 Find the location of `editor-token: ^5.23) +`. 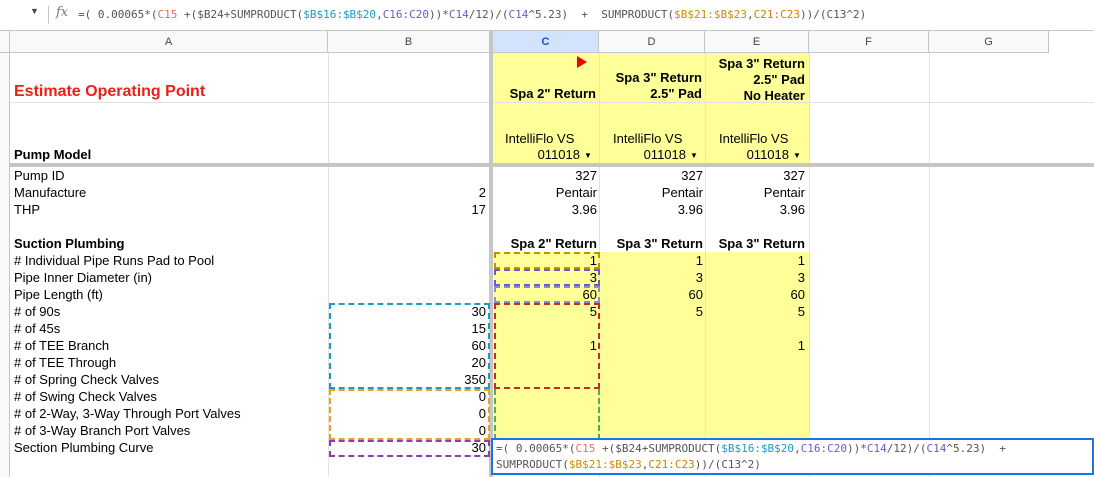

editor-token: ^5.23) + is located at coordinates (976, 448).